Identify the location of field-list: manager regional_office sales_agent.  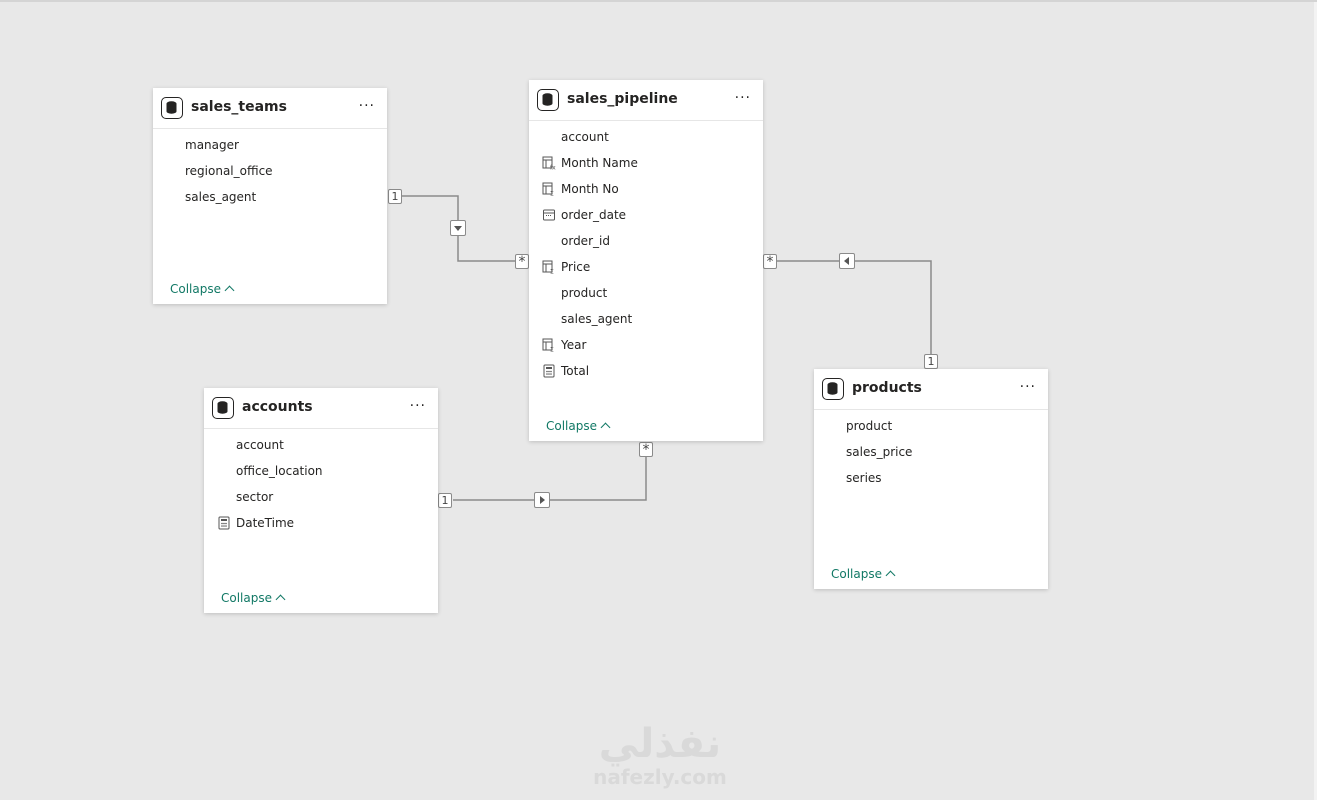
(270, 169).